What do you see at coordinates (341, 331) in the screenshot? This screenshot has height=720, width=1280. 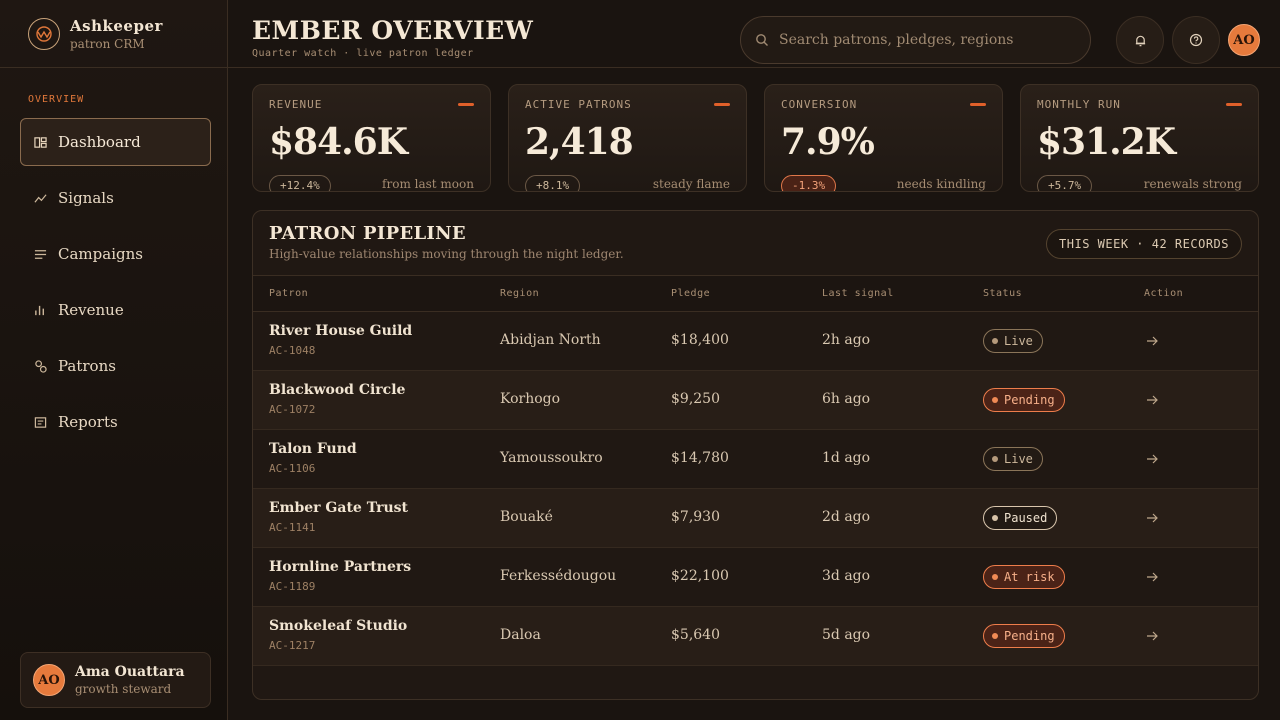 I see `patron-name: River House Guild` at bounding box center [341, 331].